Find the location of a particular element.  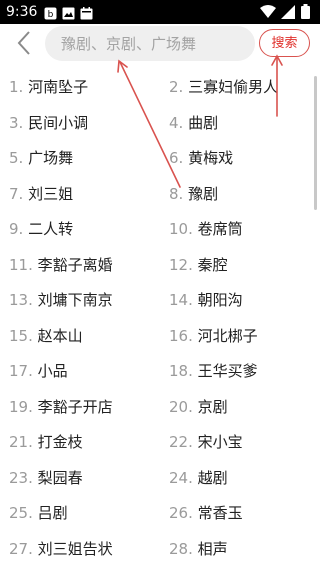

list-item: 3. 民间小调 is located at coordinates (48, 123).